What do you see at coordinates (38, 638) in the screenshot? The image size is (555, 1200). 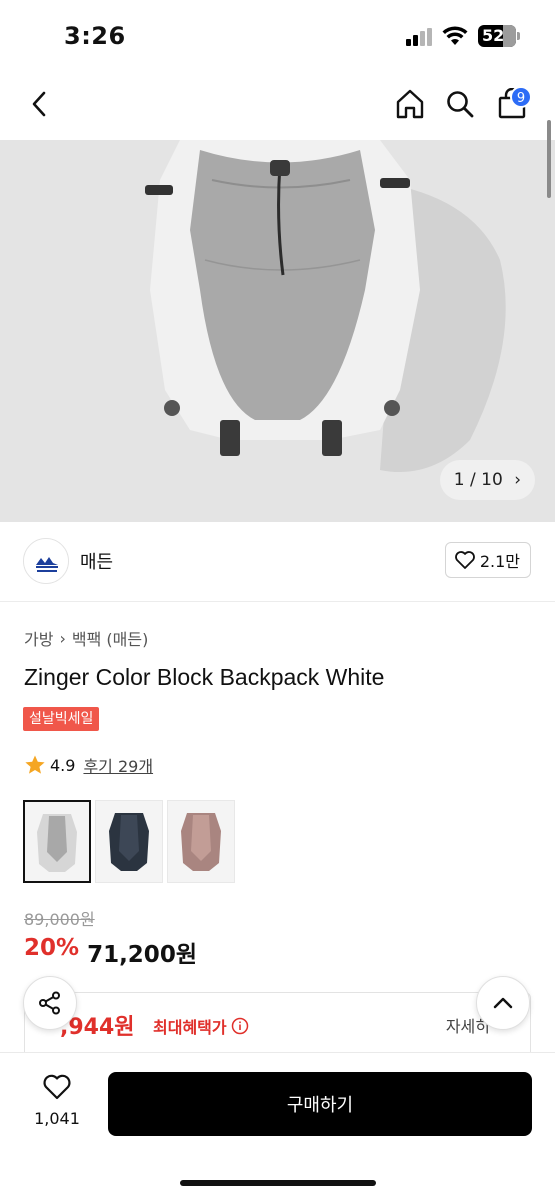 I see `breadcrumb-category: 가방` at bounding box center [38, 638].